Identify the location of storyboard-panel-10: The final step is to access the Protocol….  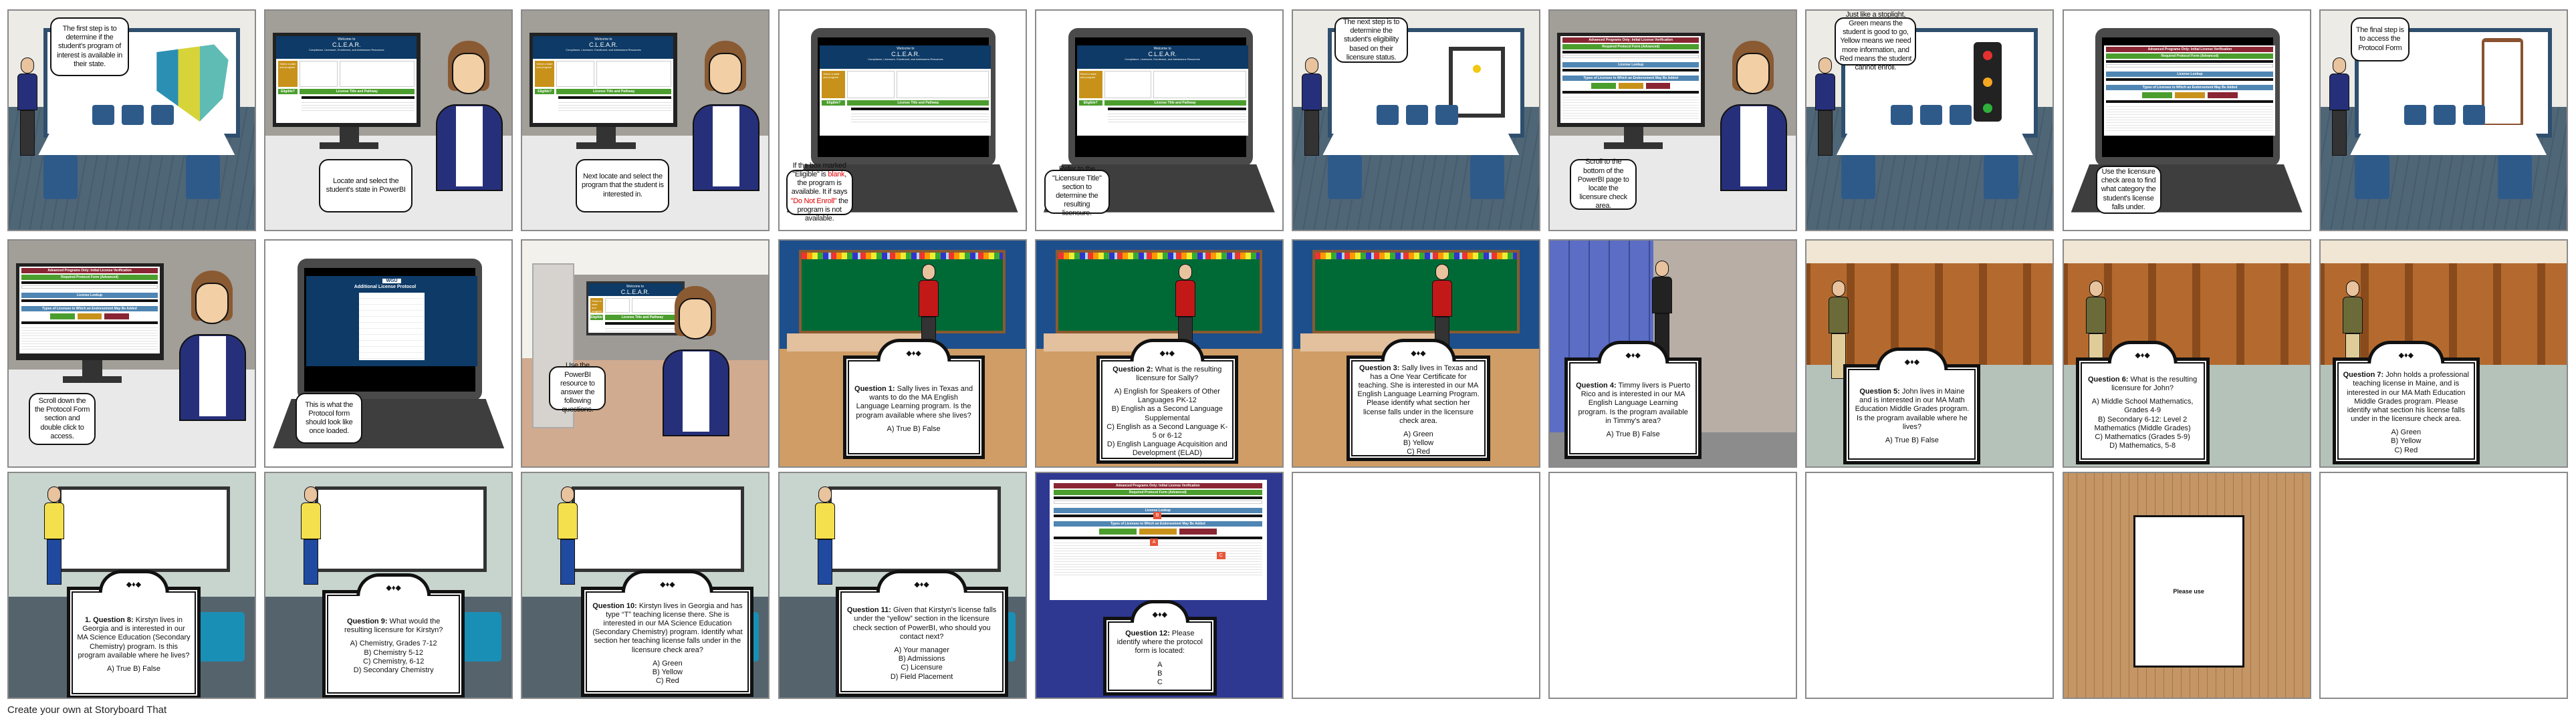
(2443, 120).